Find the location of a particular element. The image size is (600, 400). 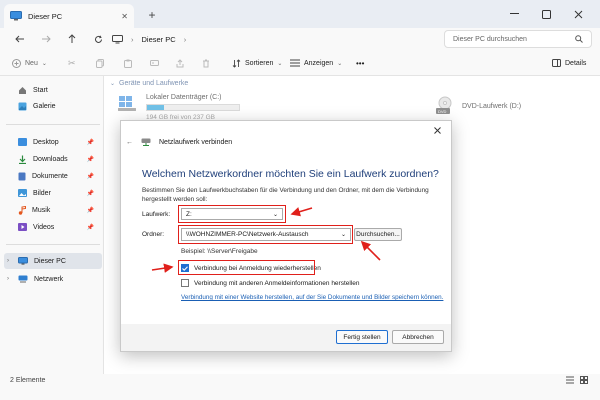

annotation-arrows is located at coordinates (266, 240).